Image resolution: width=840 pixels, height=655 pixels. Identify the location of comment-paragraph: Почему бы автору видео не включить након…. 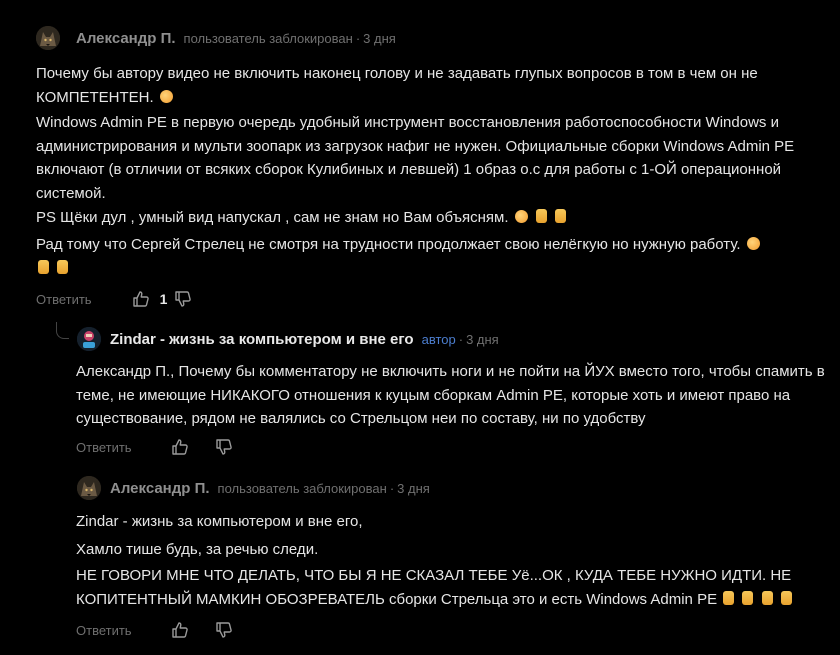
(436, 85).